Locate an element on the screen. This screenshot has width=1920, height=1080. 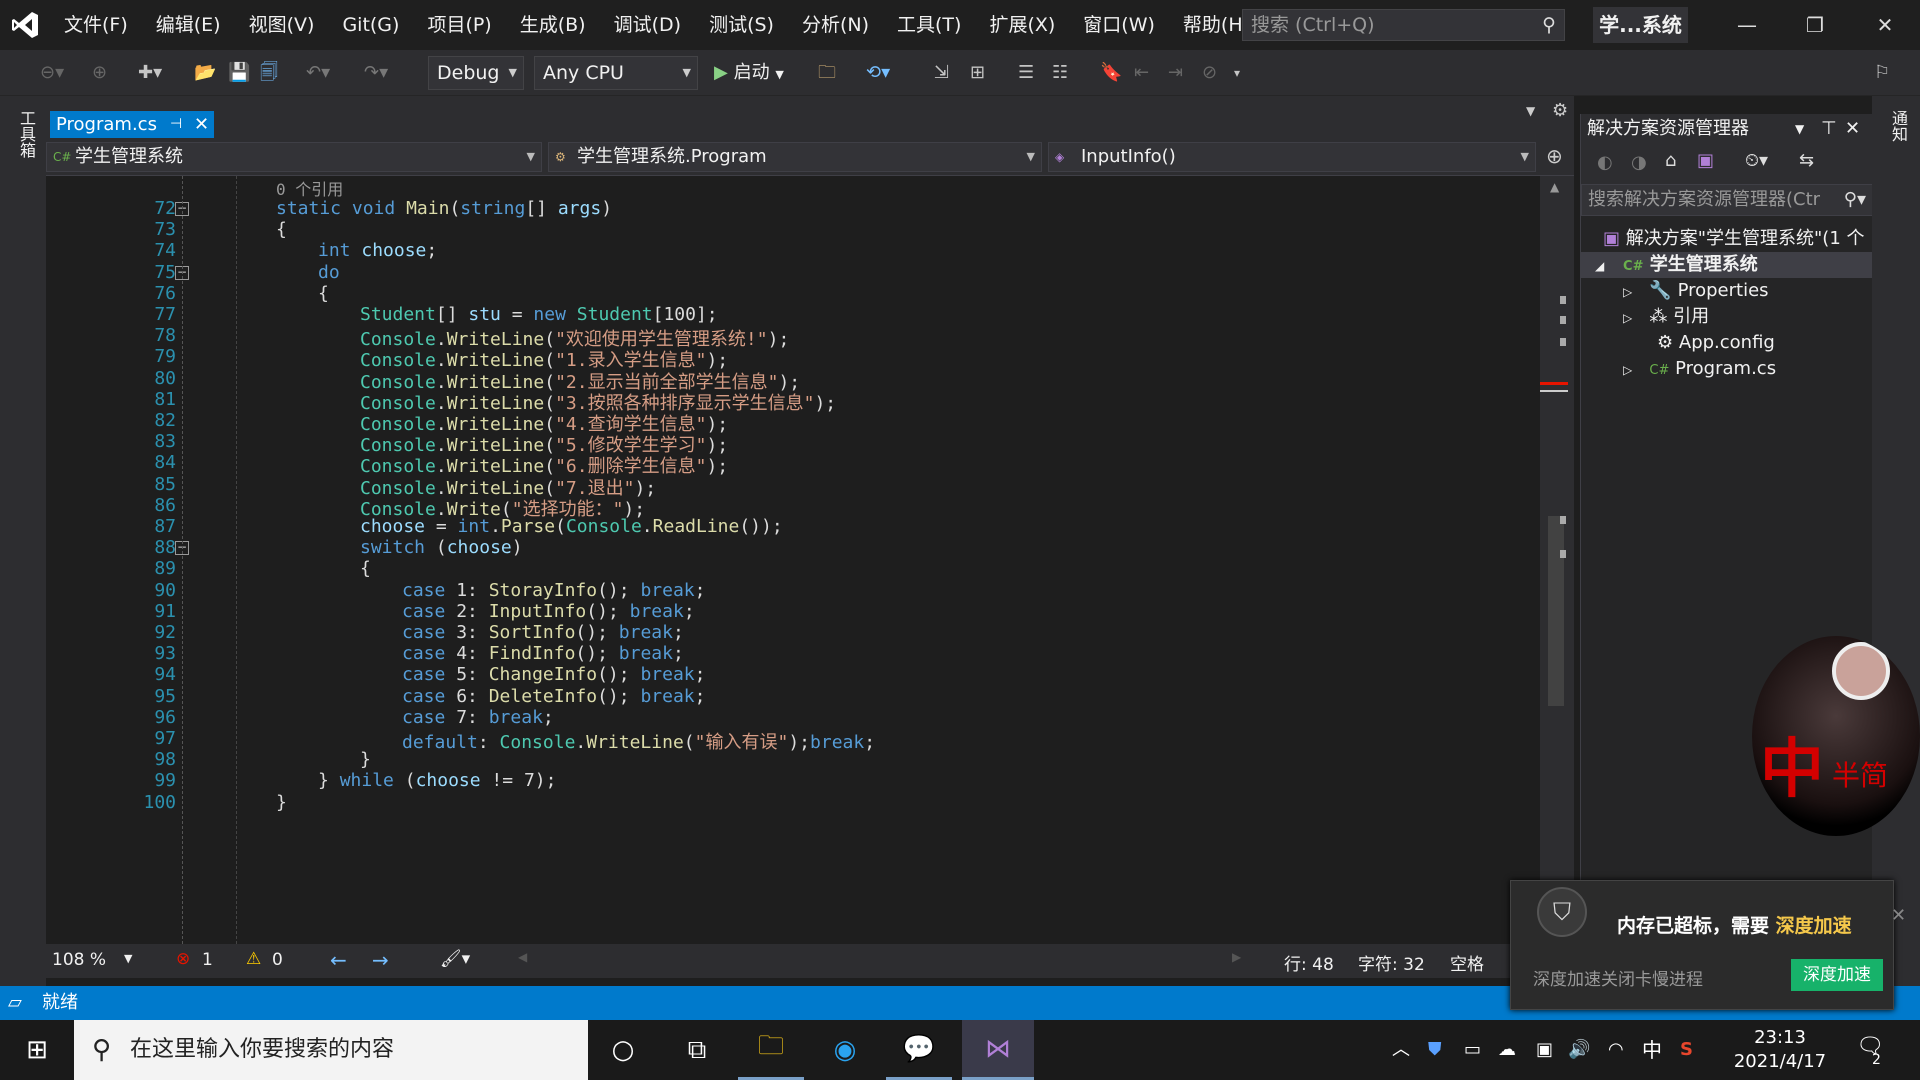
restore-icon: ❐ is located at coordinates (1815, 25).